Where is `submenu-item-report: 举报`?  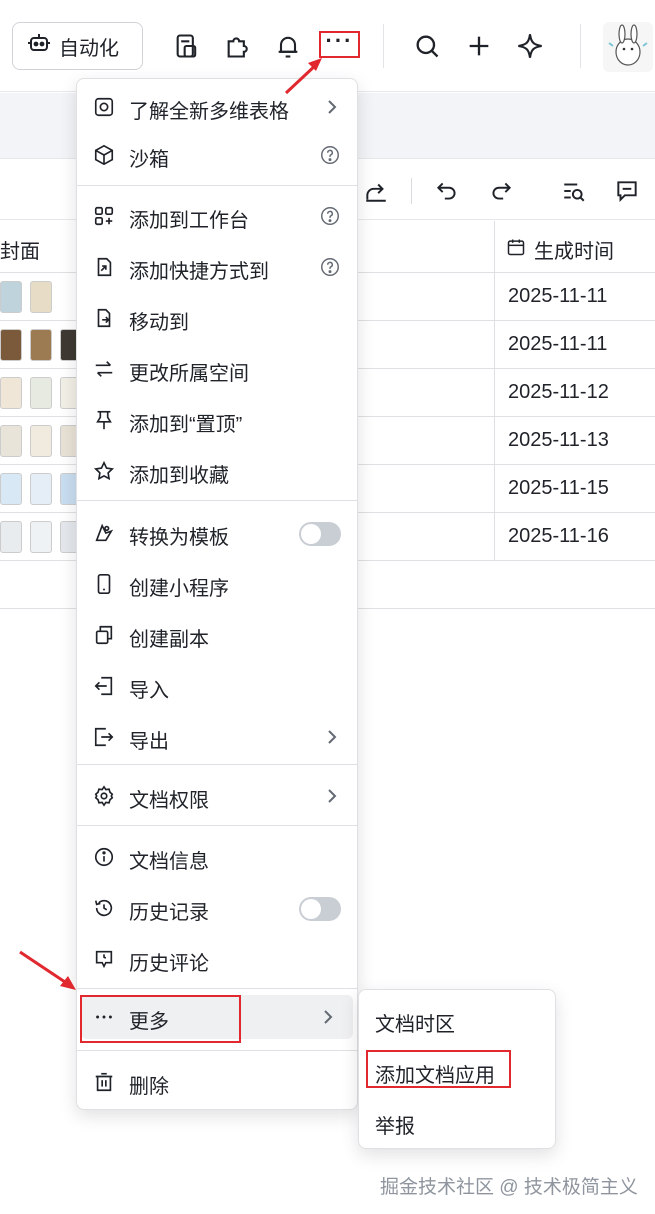 submenu-item-report: 举报 is located at coordinates (395, 1124).